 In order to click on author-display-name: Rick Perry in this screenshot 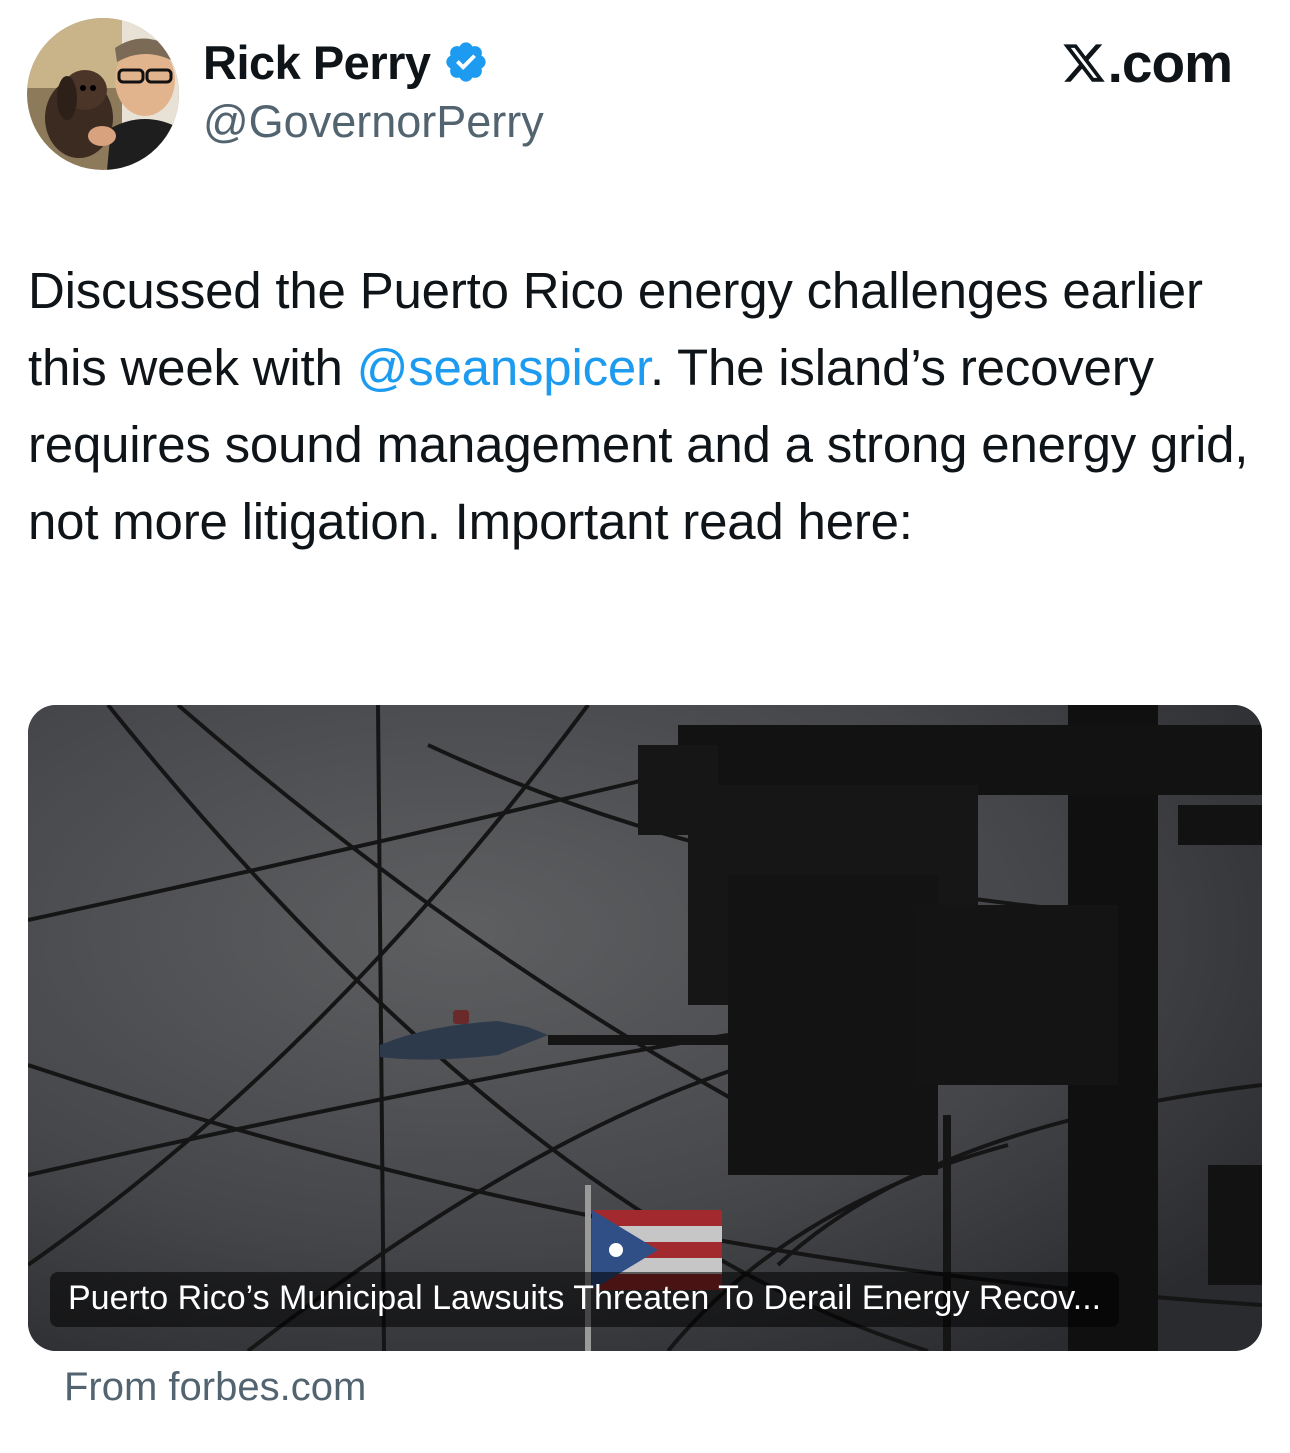, I will do `click(317, 62)`.